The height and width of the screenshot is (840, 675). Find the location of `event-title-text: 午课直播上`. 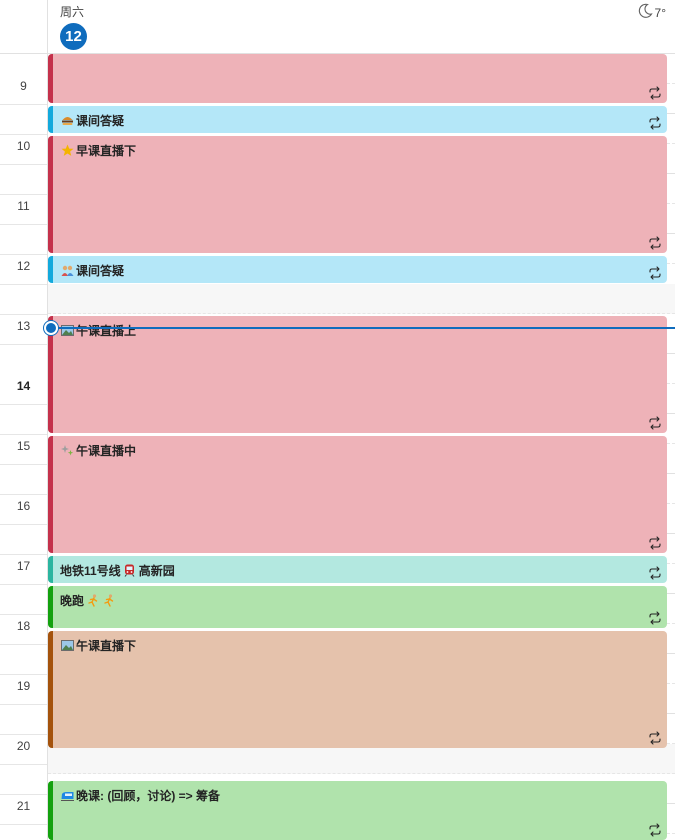

event-title-text: 午课直播上 is located at coordinates (106, 331).